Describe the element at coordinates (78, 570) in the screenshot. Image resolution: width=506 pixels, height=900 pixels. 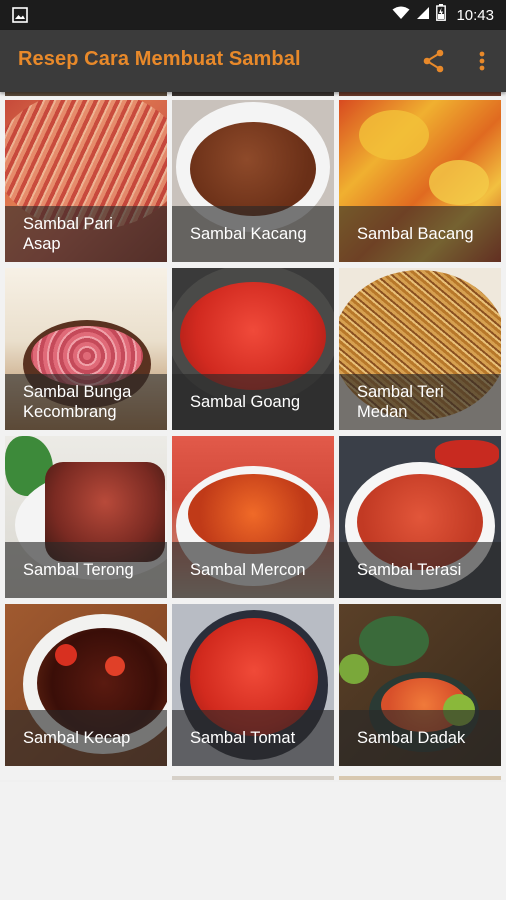
I see `recipe-label: Sambal Terong` at that location.